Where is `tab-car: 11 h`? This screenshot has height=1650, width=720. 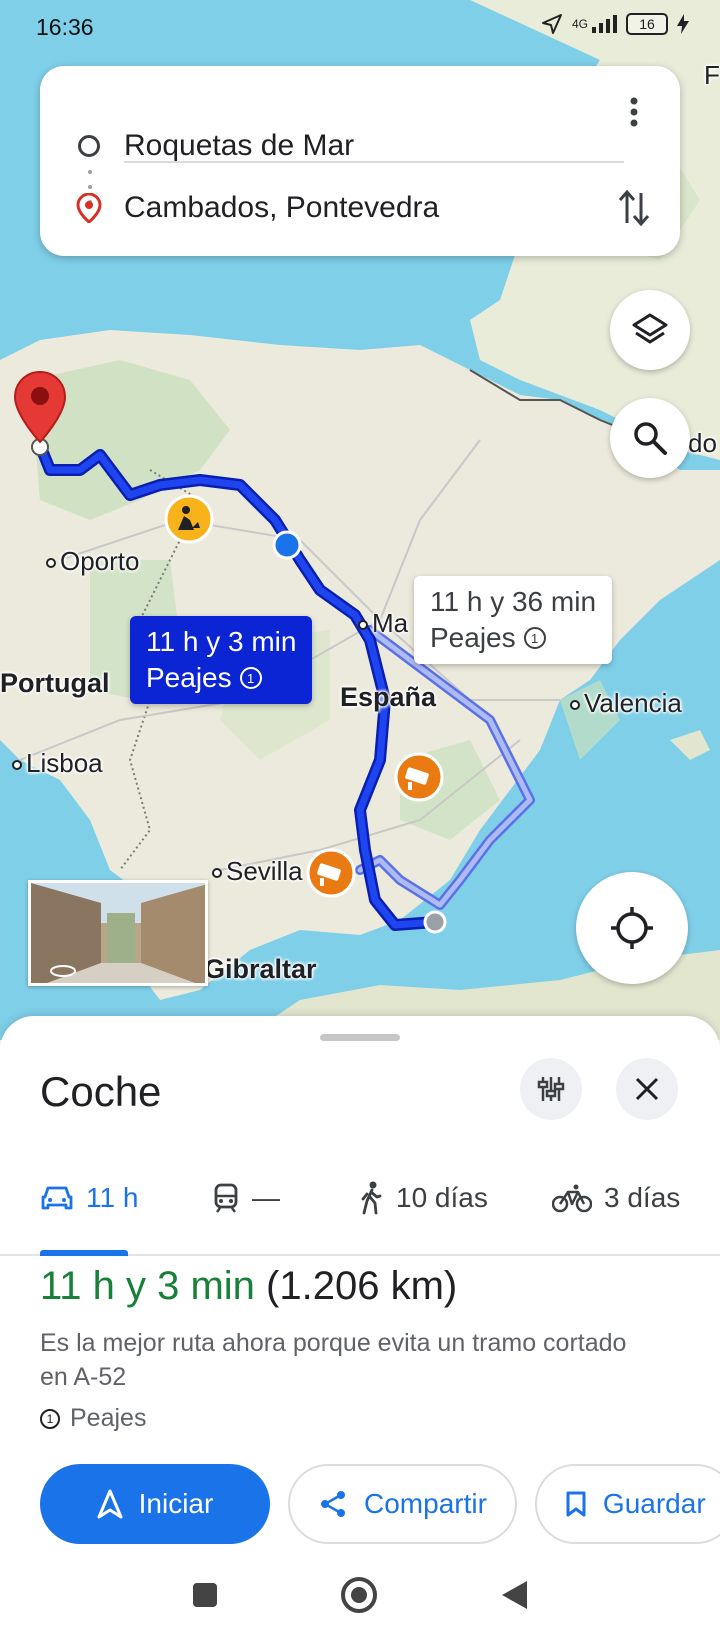 tab-car: 11 h is located at coordinates (89, 1198).